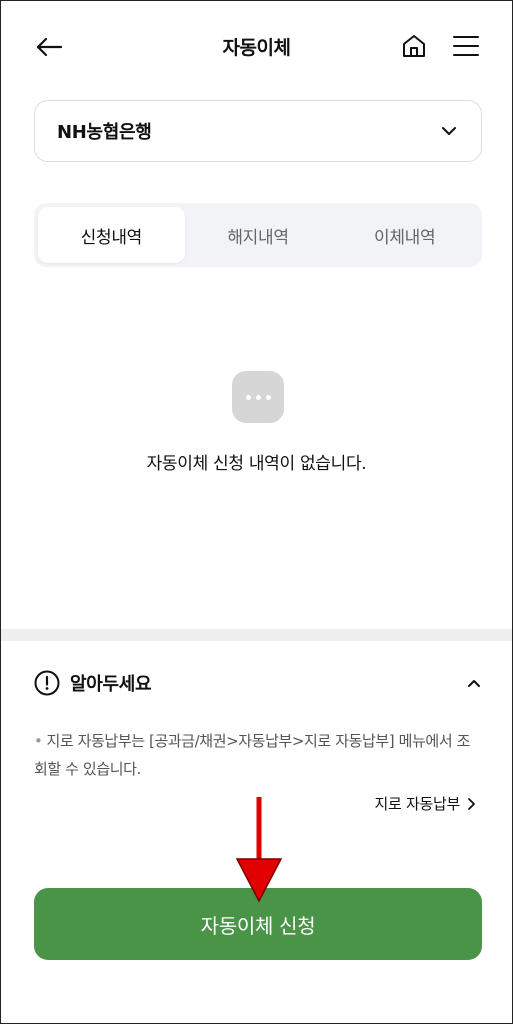 The width and height of the screenshot is (513, 1024). I want to click on home-button, so click(414, 46).